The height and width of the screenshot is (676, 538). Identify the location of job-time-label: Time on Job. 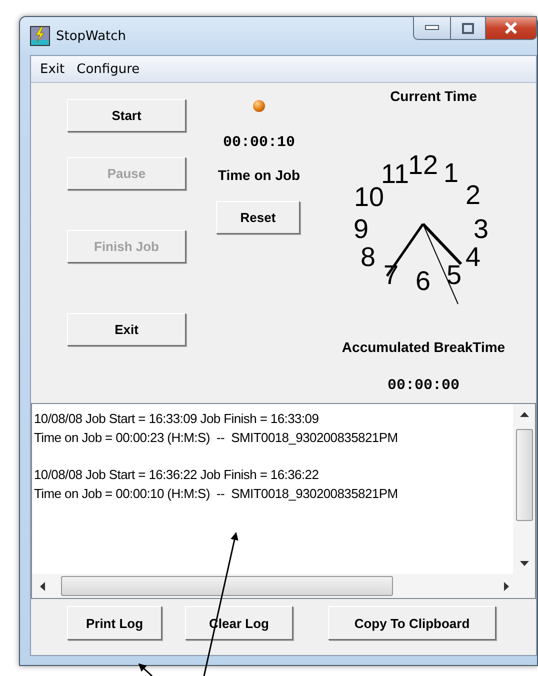
(259, 175).